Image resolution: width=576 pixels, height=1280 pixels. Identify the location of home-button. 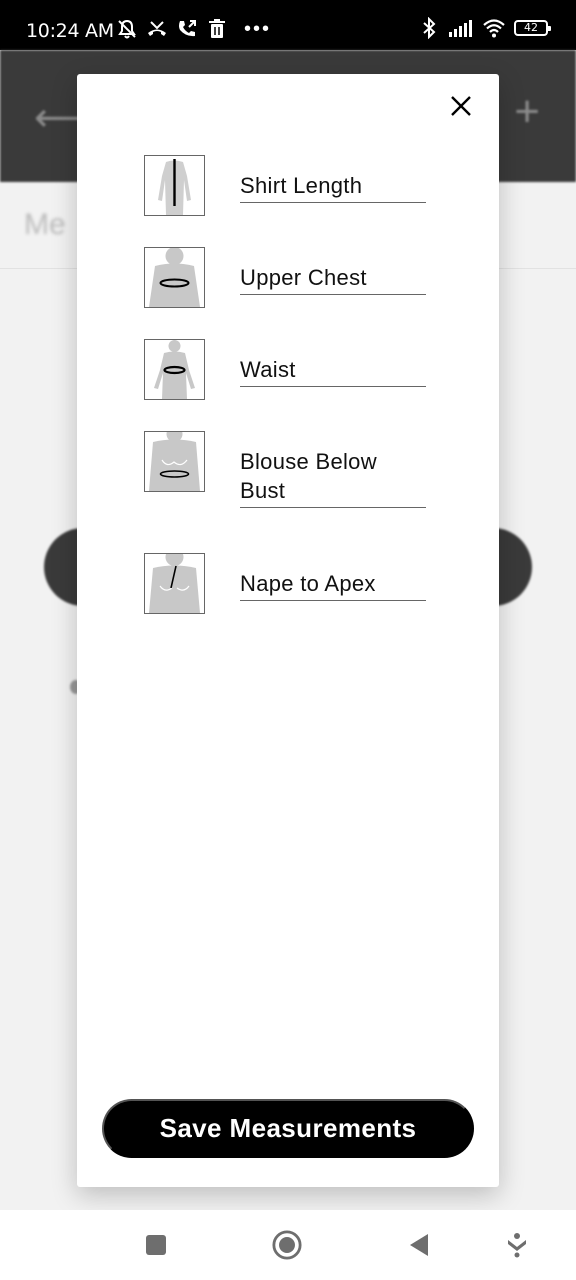
(287, 1245).